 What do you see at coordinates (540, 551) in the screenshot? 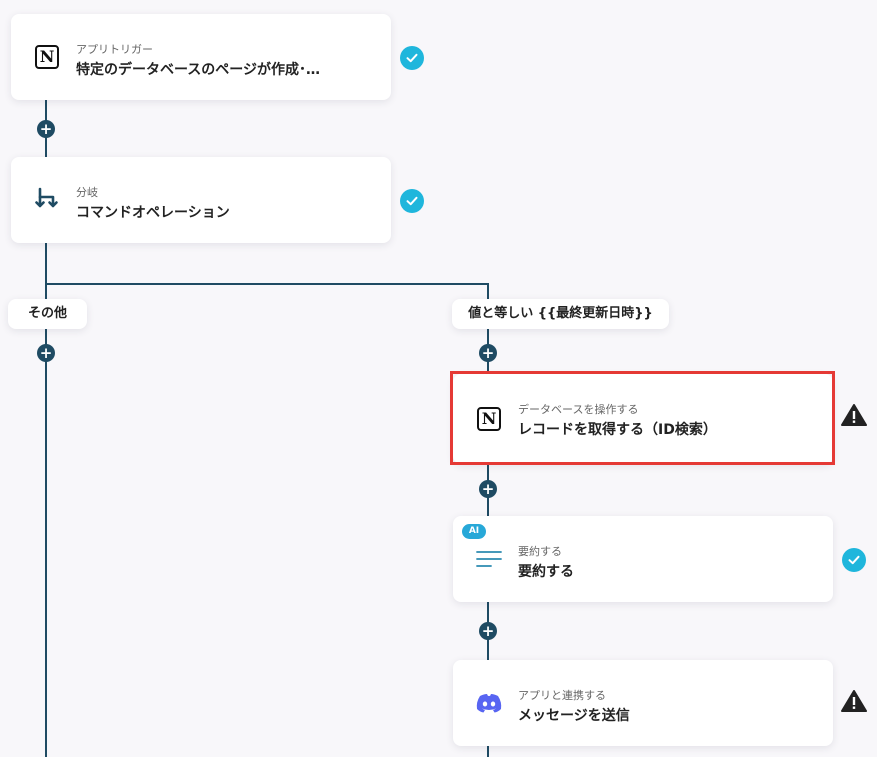
I see `node-subtitle: 要約する` at bounding box center [540, 551].